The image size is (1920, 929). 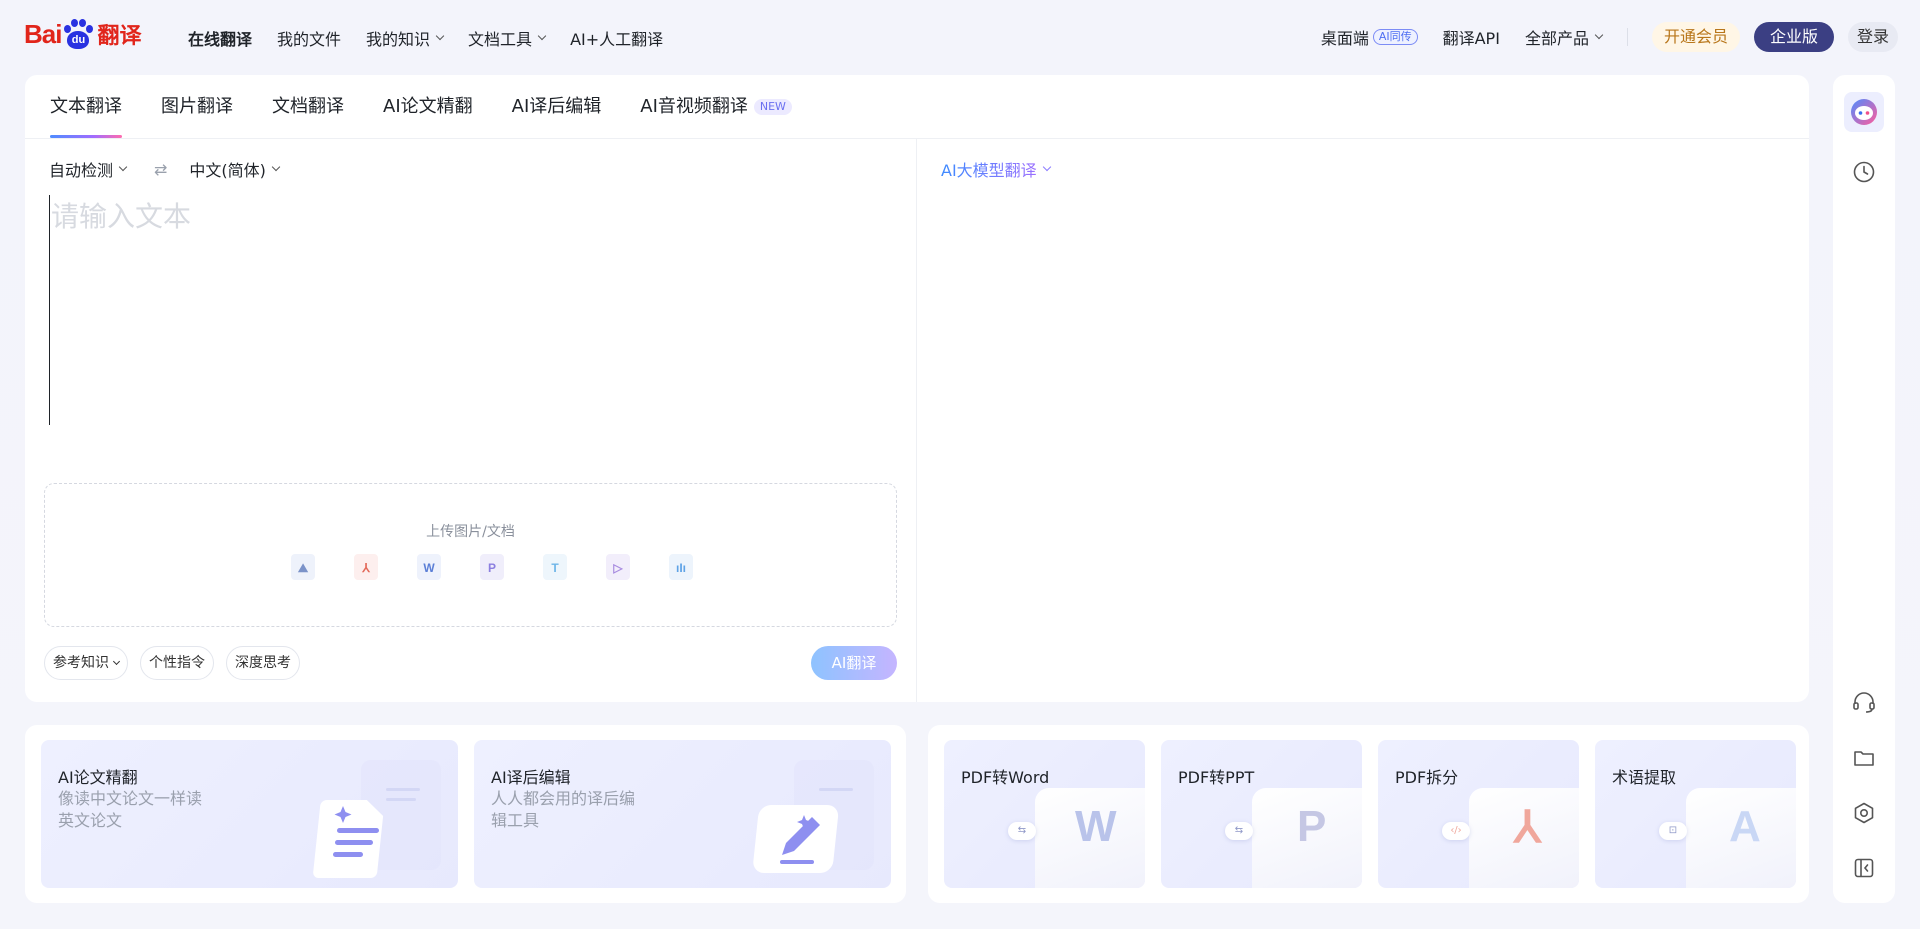 I want to click on ai-model-select: AI大模型翻译, so click(x=996, y=169).